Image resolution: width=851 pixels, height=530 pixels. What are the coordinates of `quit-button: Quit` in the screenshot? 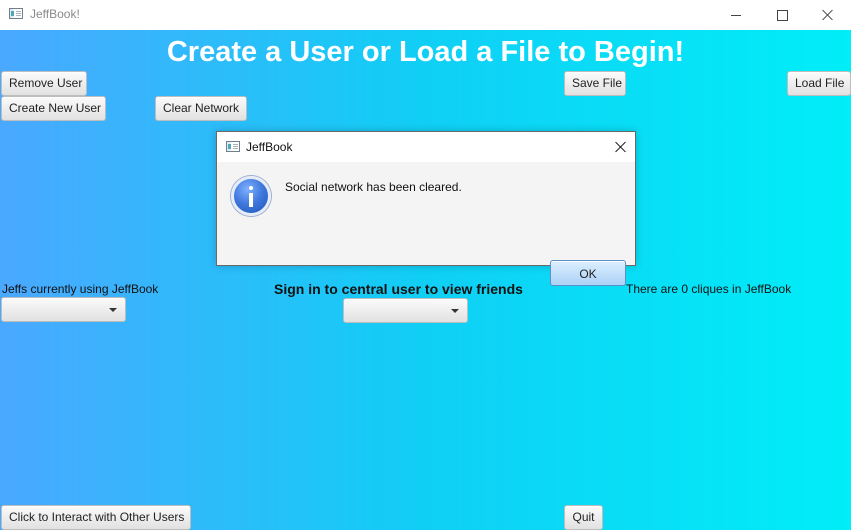 It's located at (583, 517).